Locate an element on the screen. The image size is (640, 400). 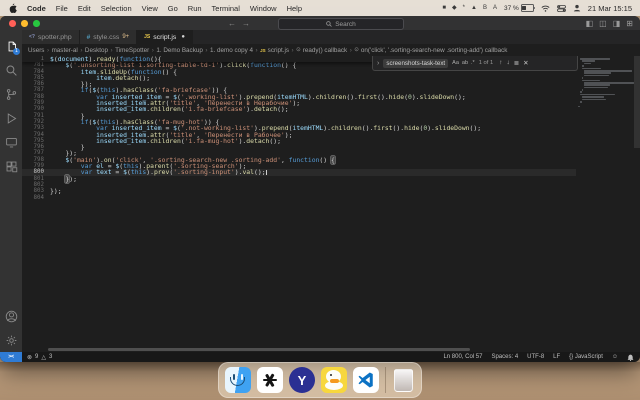
find-in-selection-button: ≣ is located at coordinates (516, 63).